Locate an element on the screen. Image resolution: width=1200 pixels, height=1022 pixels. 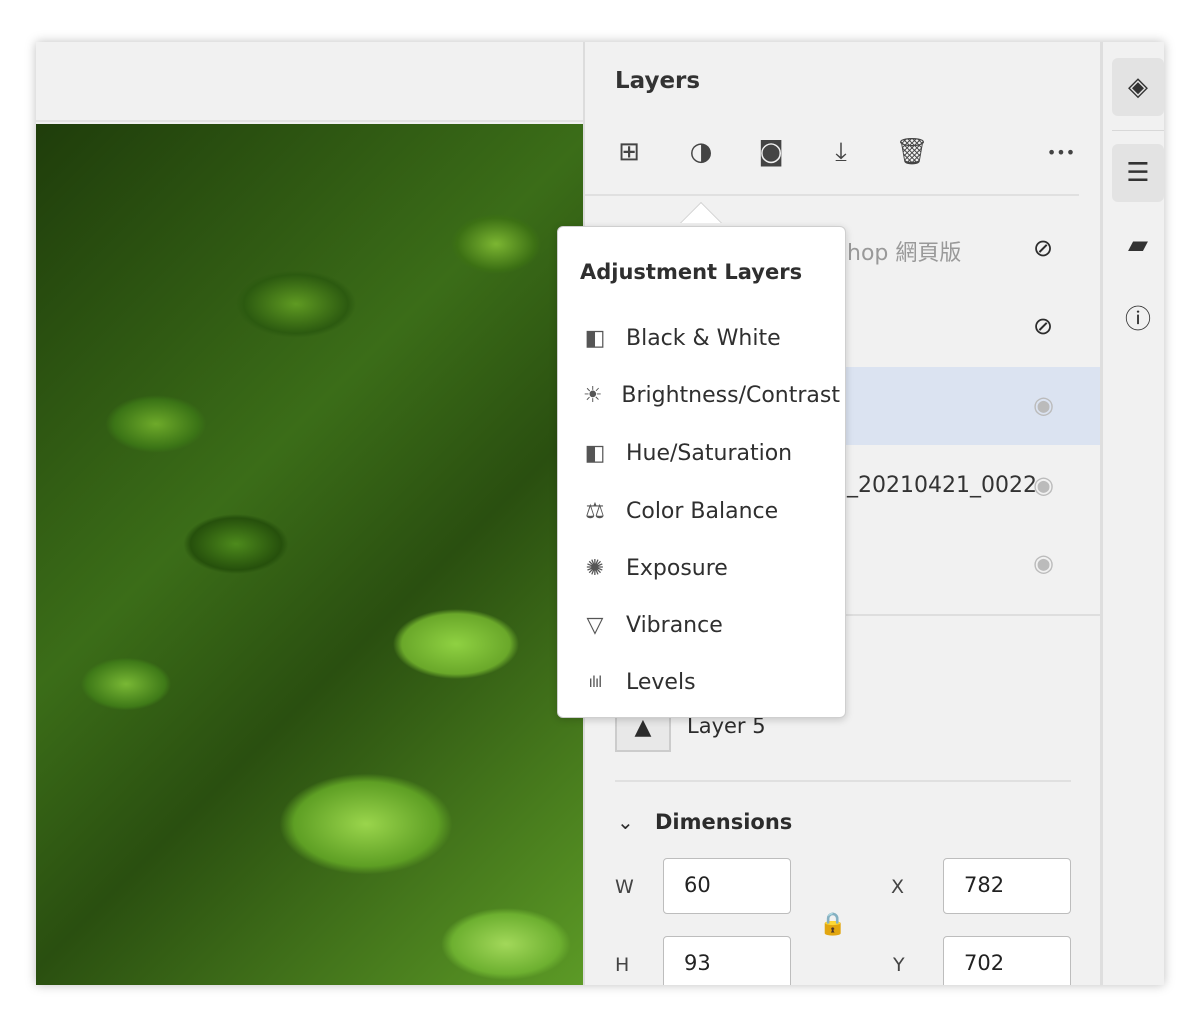
menu-item-exposure: ✺ Exposure is located at coordinates (710, 568).